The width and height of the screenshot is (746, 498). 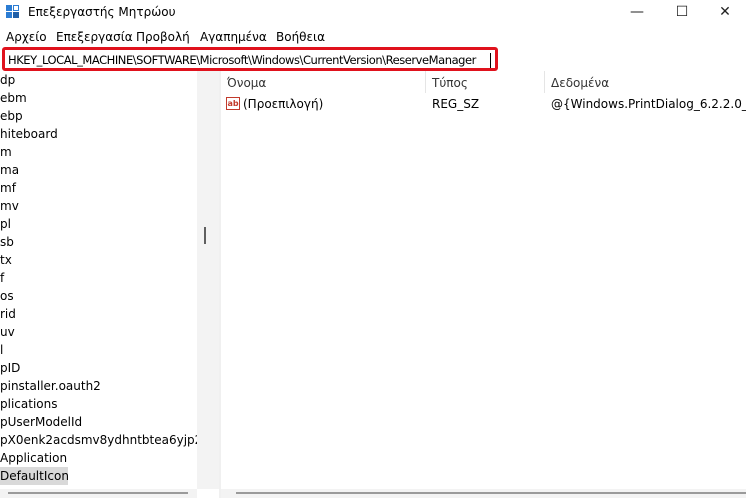 I want to click on tree-item-label: dp, so click(x=8, y=80).